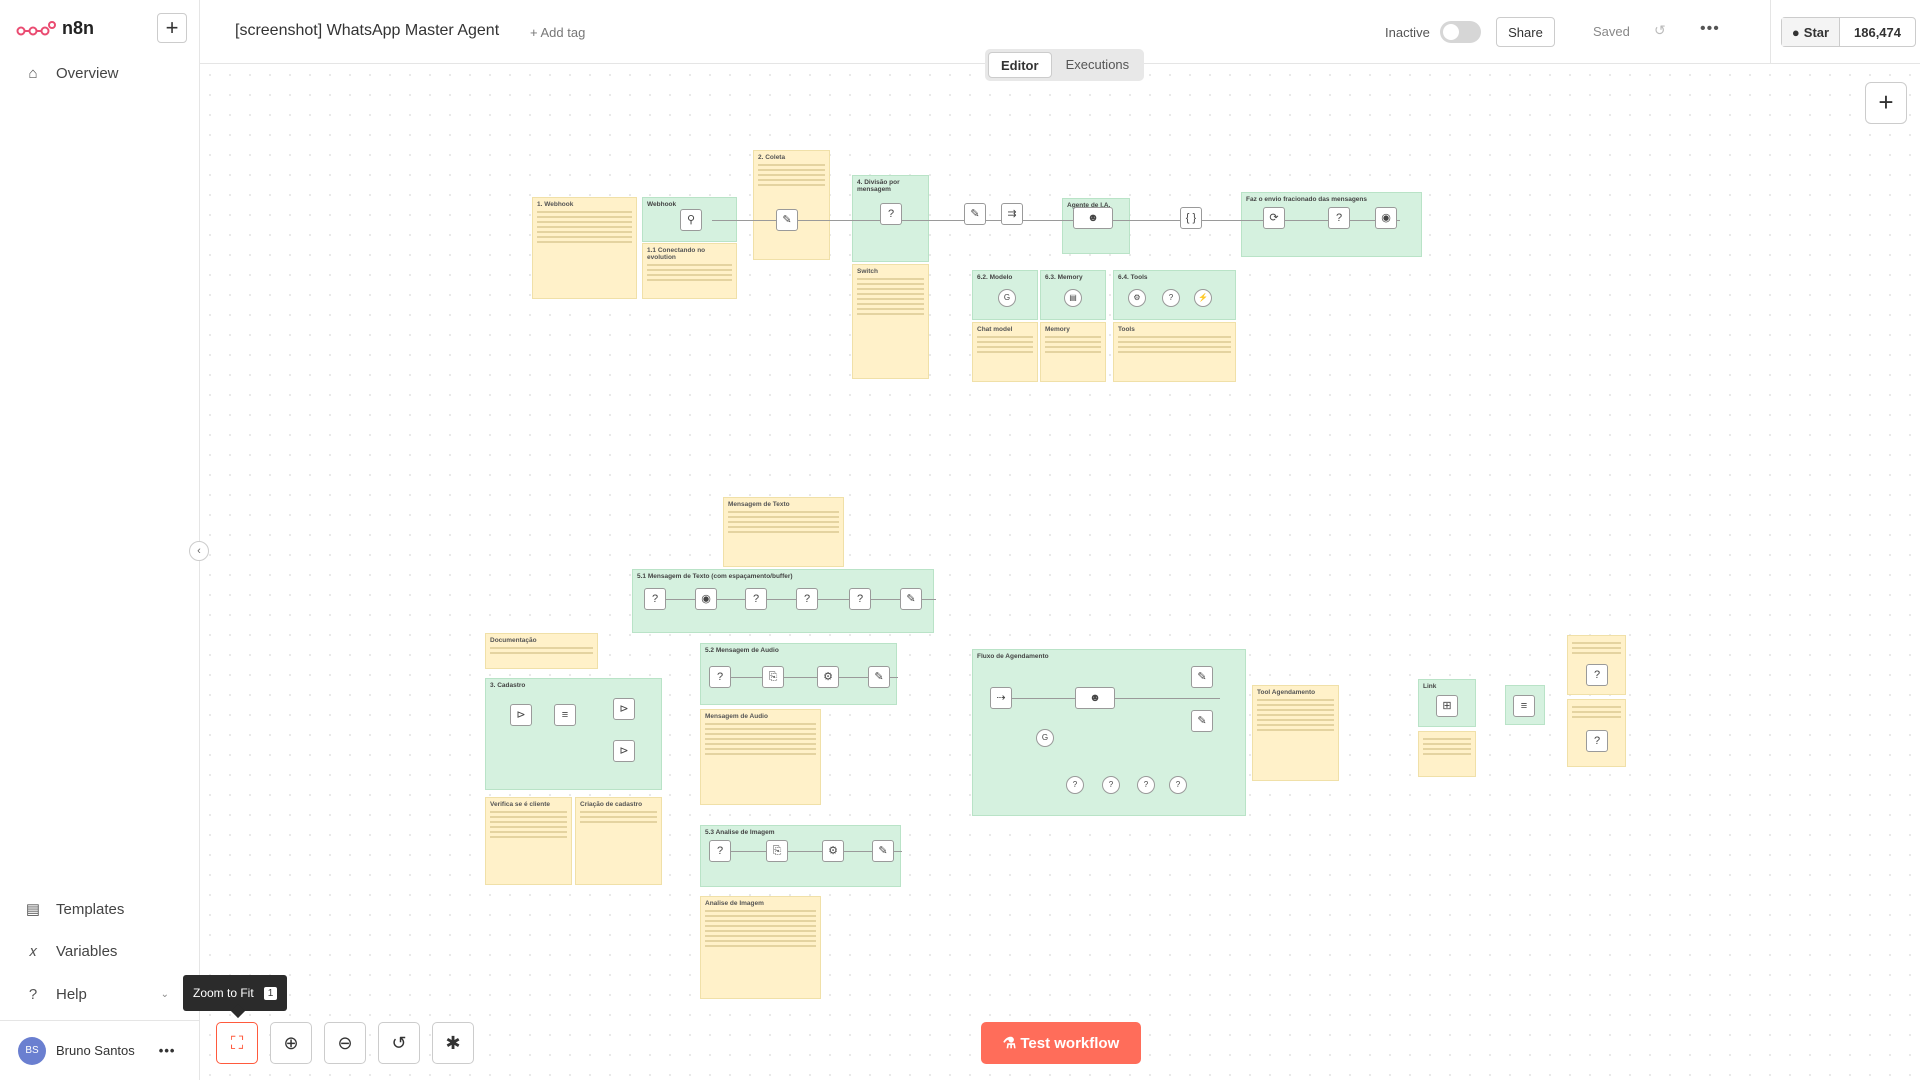  What do you see at coordinates (172, 28) in the screenshot?
I see `create-new-button: +` at bounding box center [172, 28].